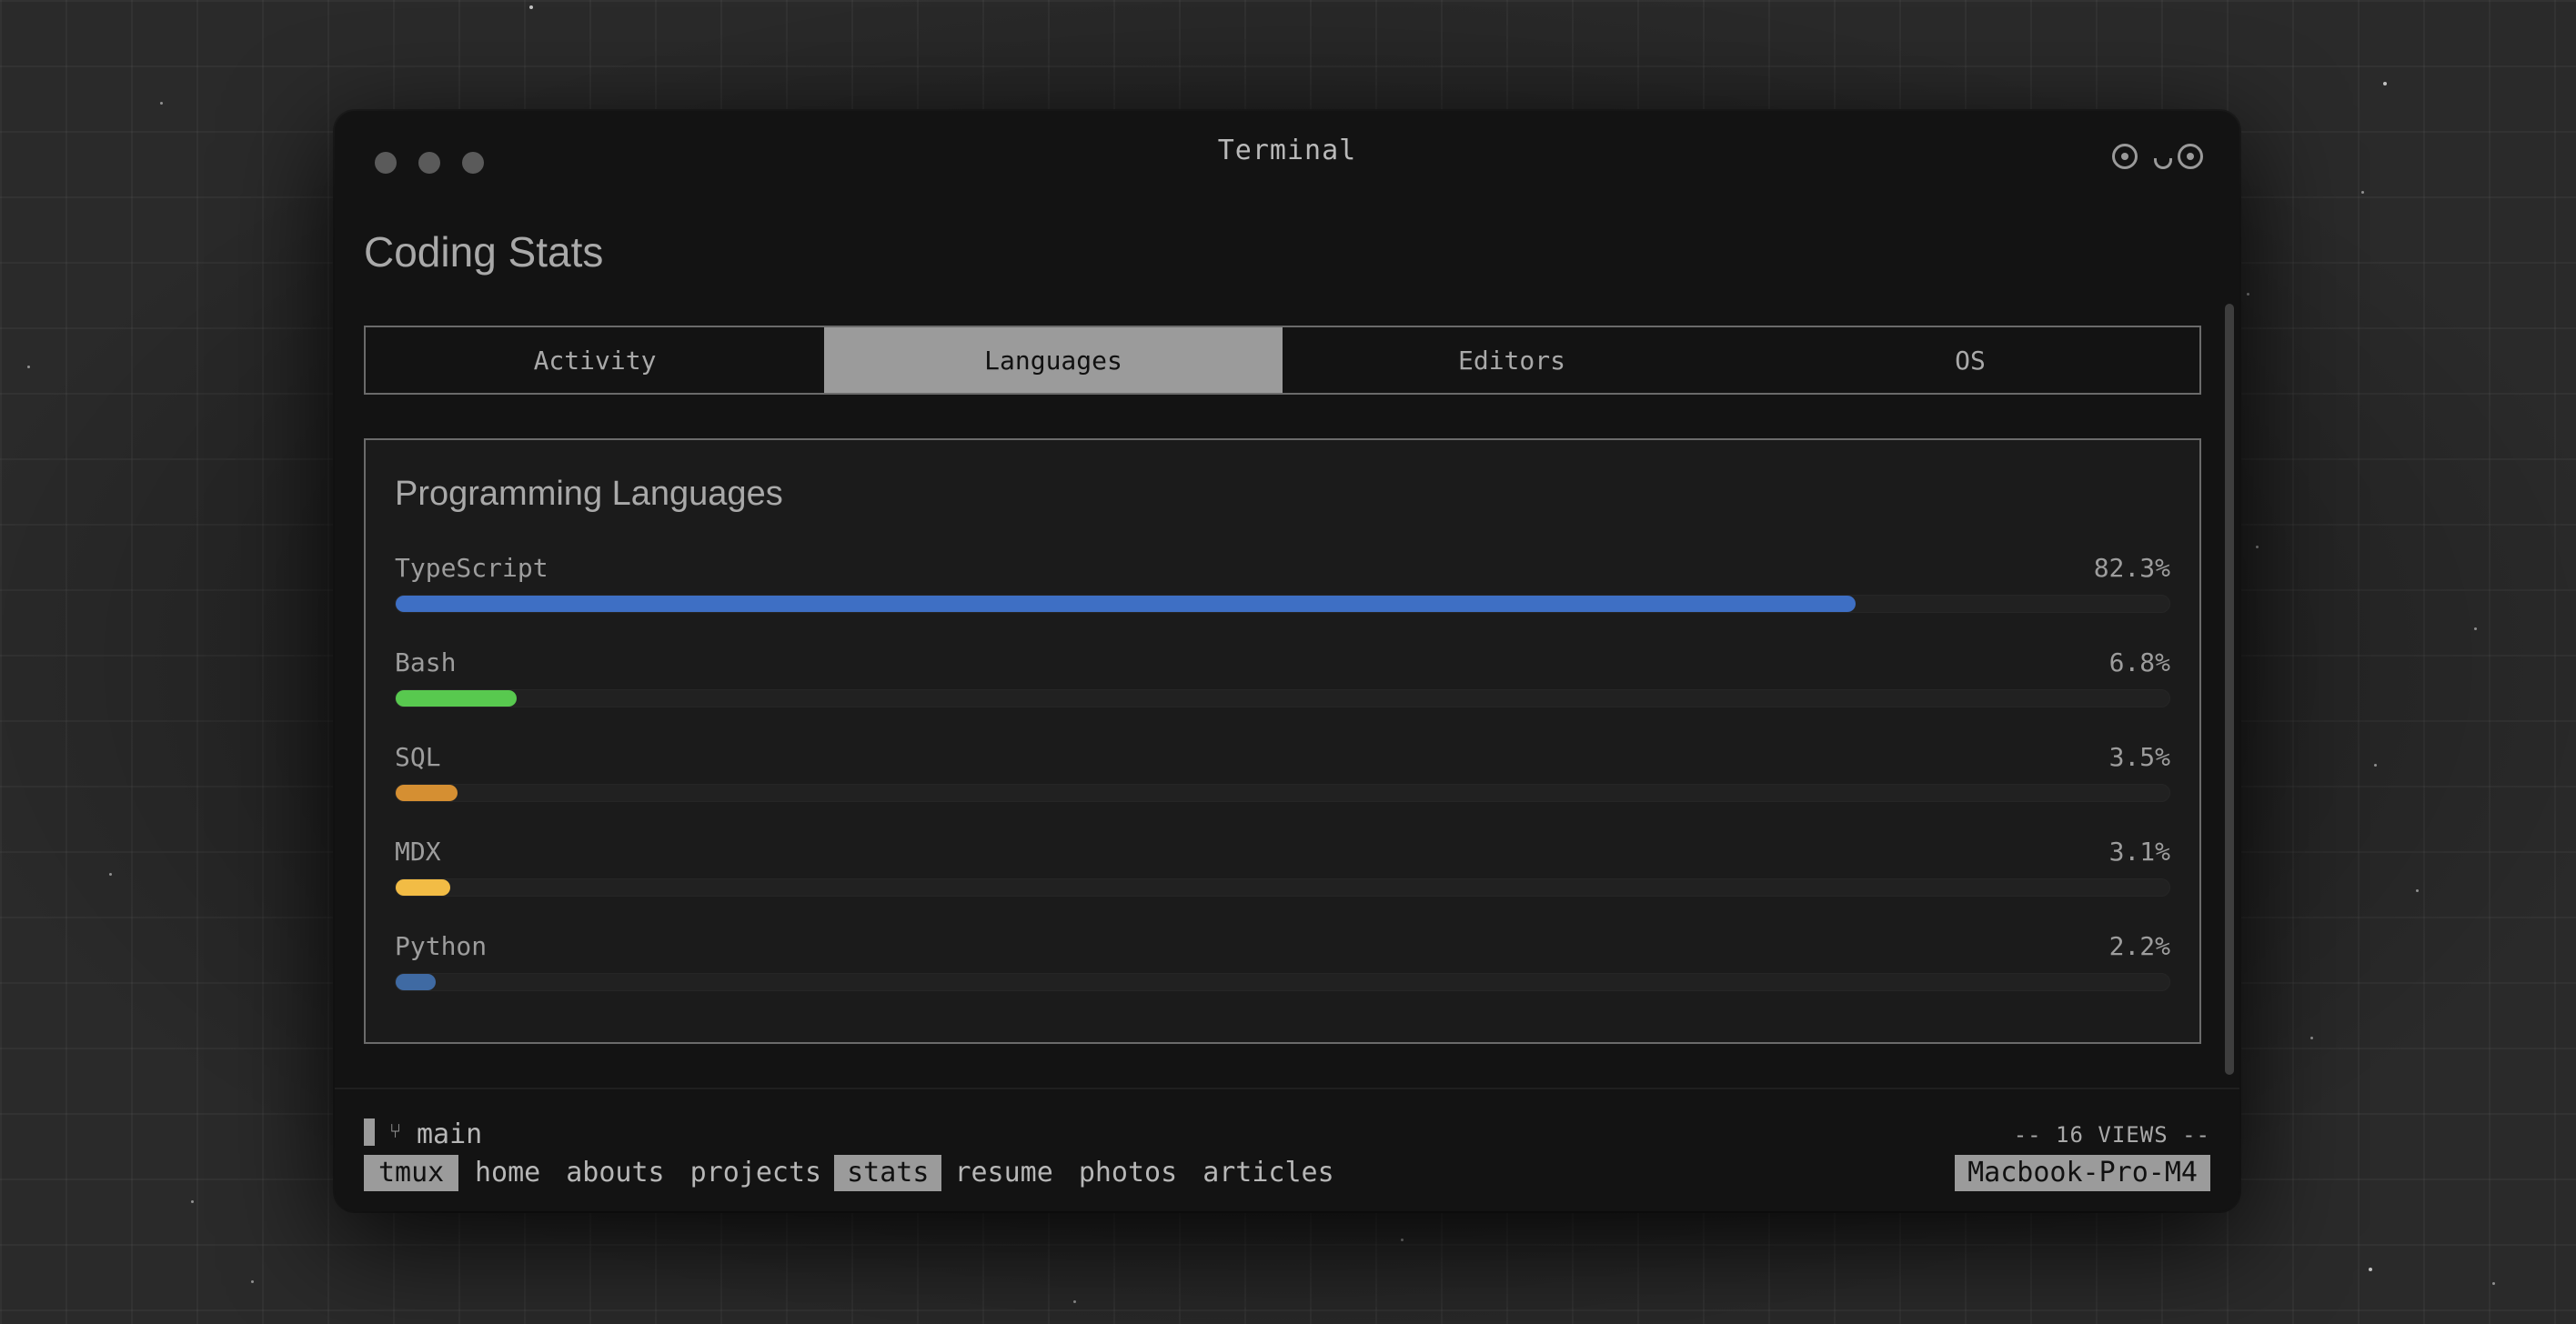  Describe the element at coordinates (507, 1173) in the screenshot. I see `nav-item-home: home` at that location.